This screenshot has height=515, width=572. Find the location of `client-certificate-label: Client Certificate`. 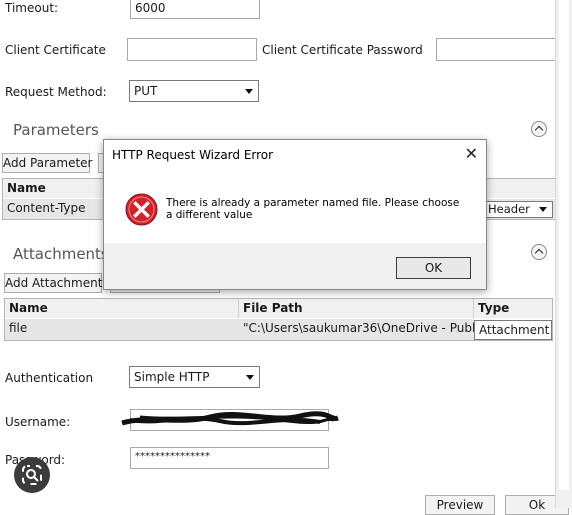

client-certificate-label: Client Certificate is located at coordinates (55, 50).